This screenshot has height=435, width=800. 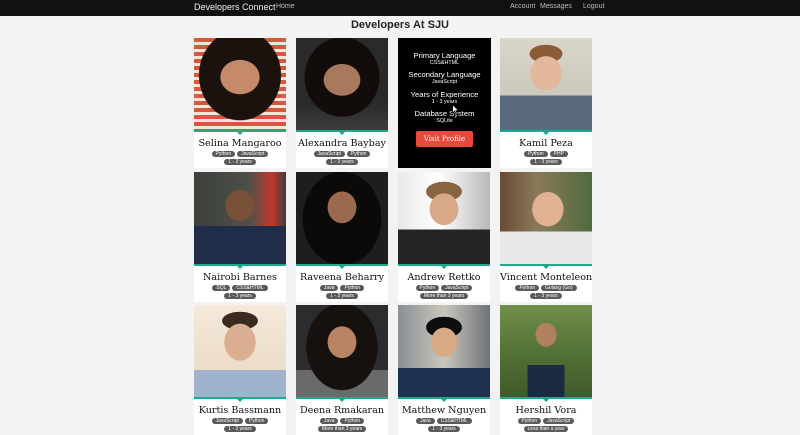 I want to click on language-tags: Java CSS&HTML, so click(x=444, y=421).